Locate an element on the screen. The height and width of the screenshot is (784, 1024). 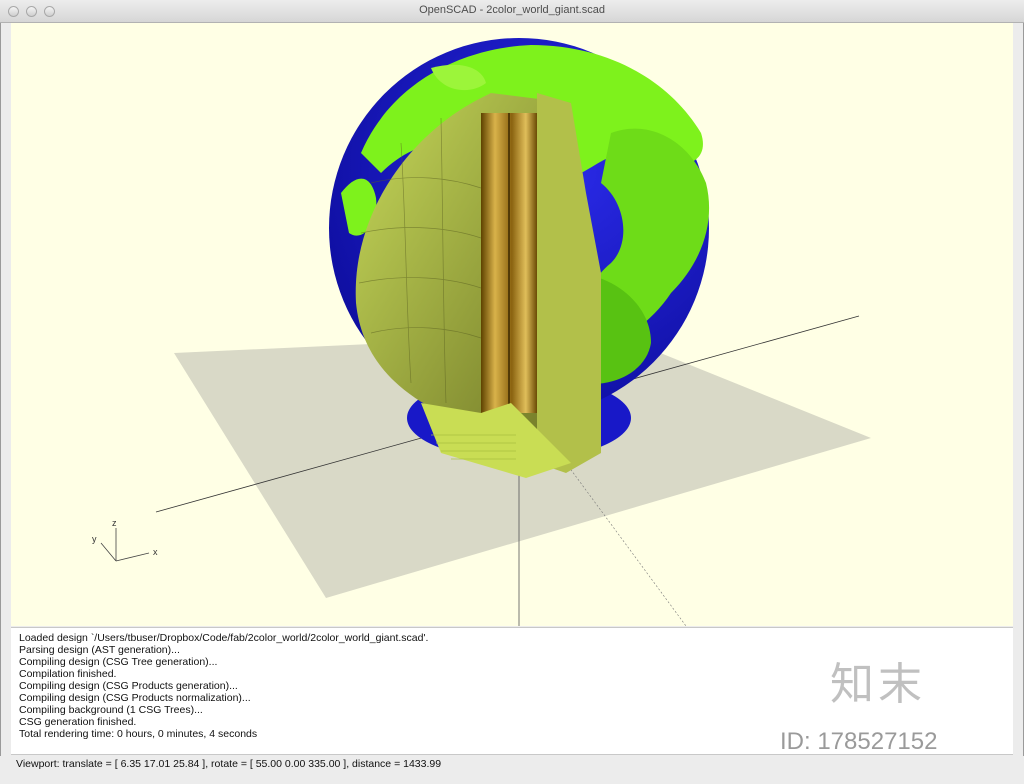
axis-label-y: y is located at coordinates (94, 539).